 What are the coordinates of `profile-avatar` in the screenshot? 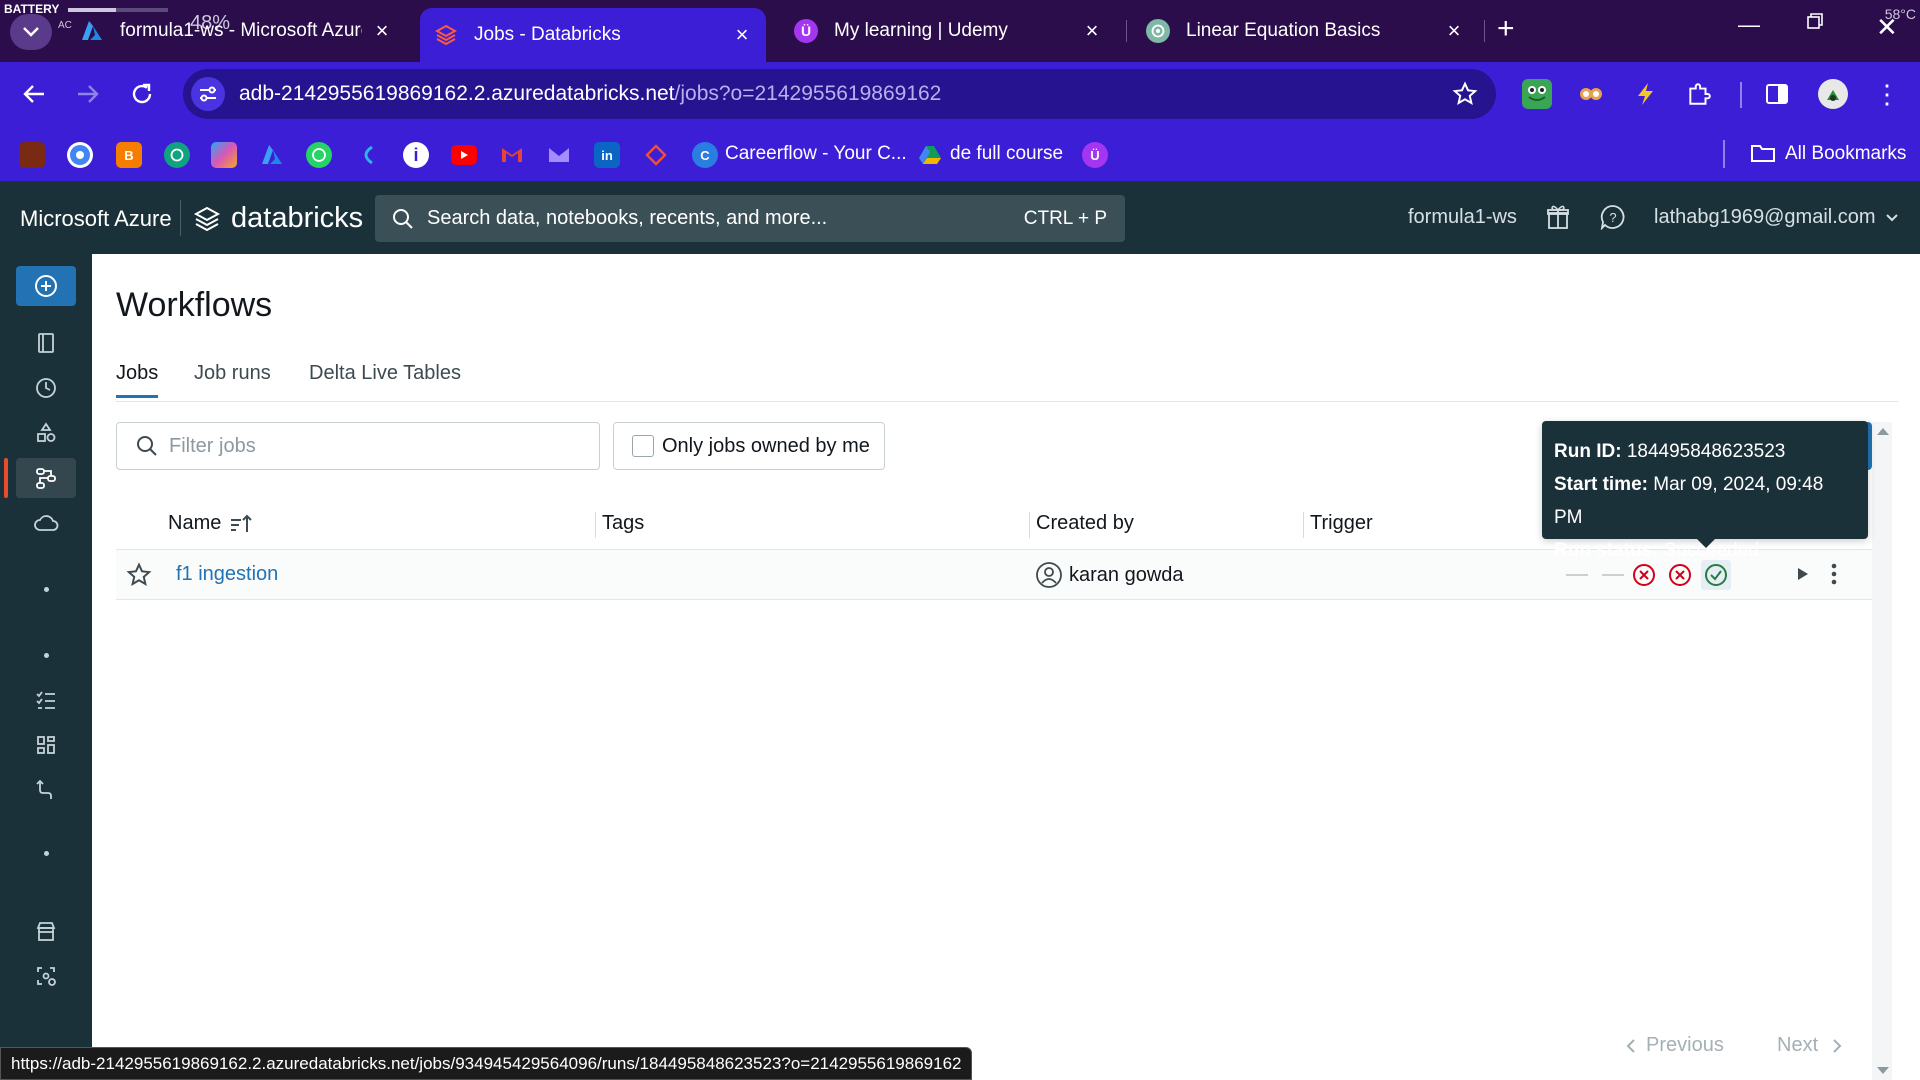 It's located at (1833, 94).